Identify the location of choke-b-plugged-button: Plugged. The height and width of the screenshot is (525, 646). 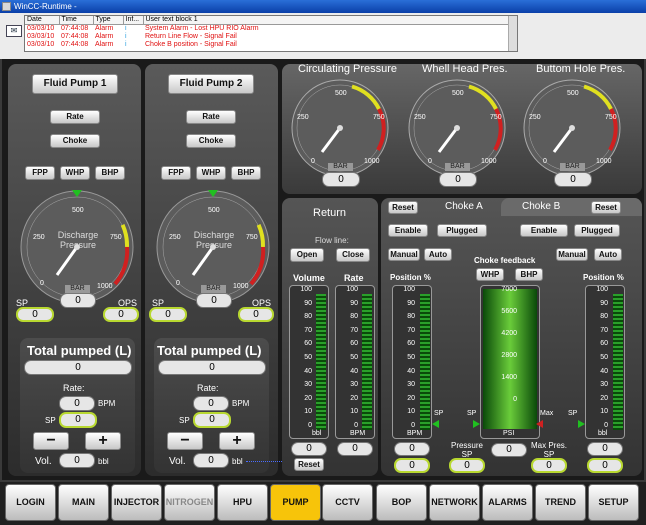
(597, 230).